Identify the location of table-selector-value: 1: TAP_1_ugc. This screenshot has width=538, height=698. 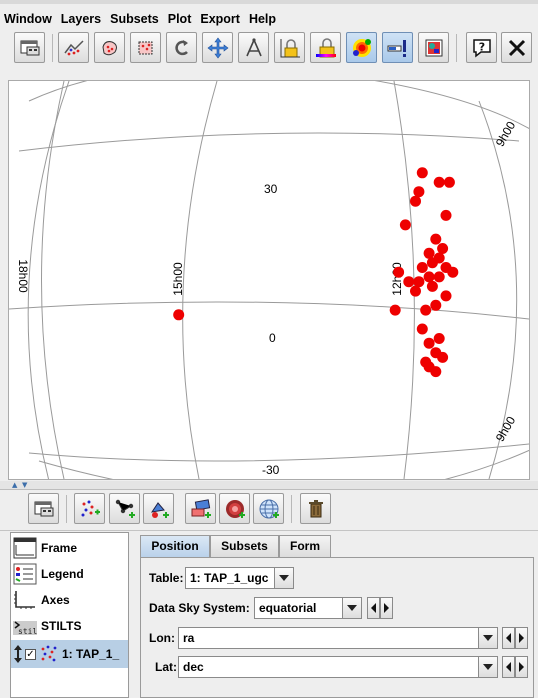
(229, 578).